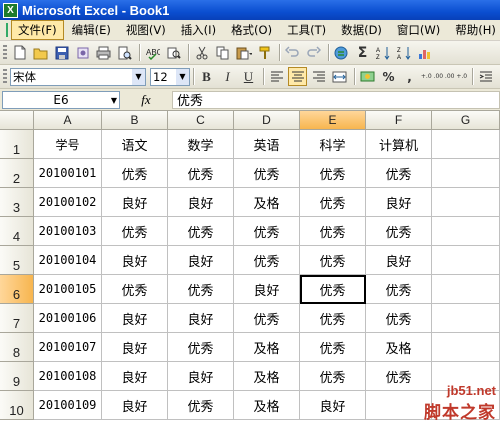 This screenshot has width=500, height=425. I want to click on cell-d2: 优秀, so click(267, 173).